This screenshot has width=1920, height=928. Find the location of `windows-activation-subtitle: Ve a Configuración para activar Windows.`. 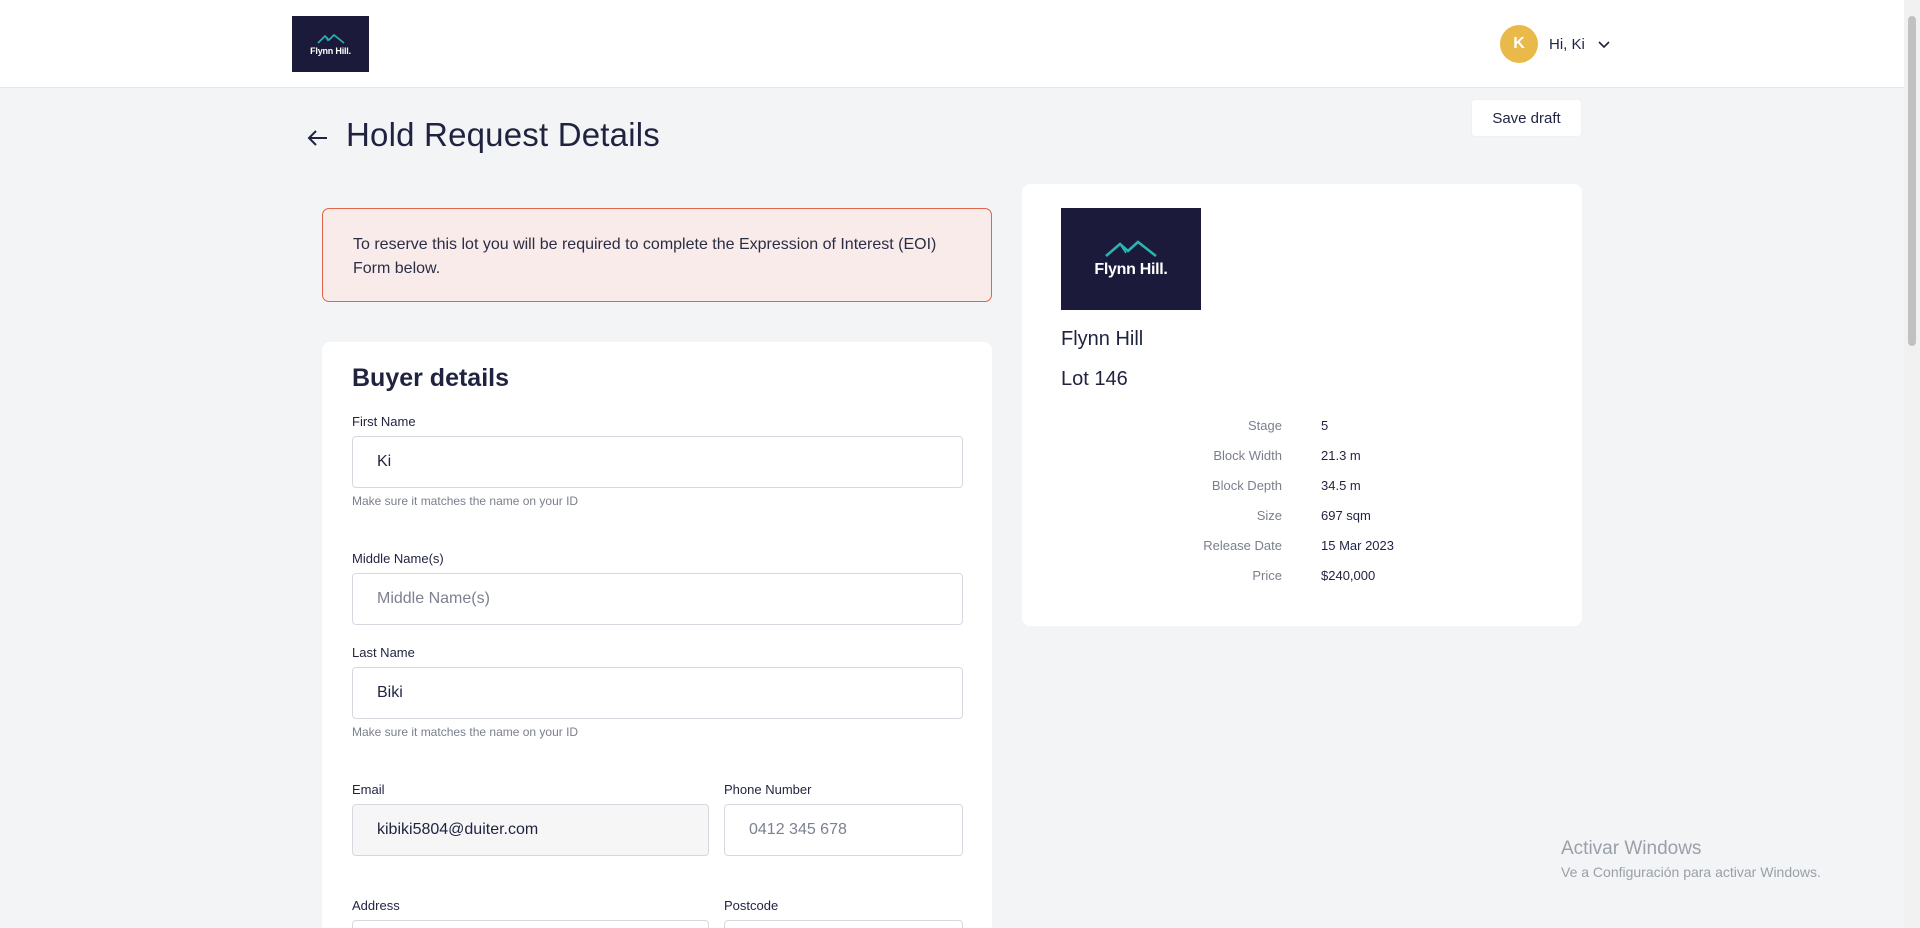

windows-activation-subtitle: Ve a Configuración para activar Windows. is located at coordinates (1691, 872).